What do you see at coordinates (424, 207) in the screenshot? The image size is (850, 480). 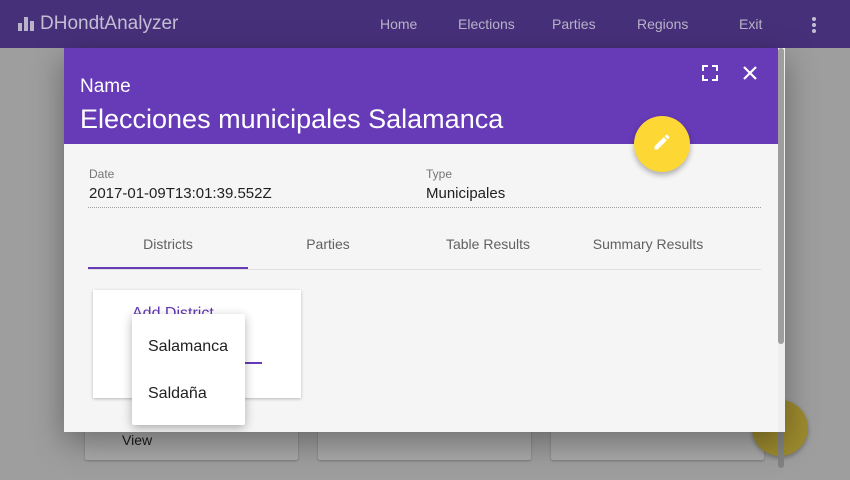 I see `divider` at bounding box center [424, 207].